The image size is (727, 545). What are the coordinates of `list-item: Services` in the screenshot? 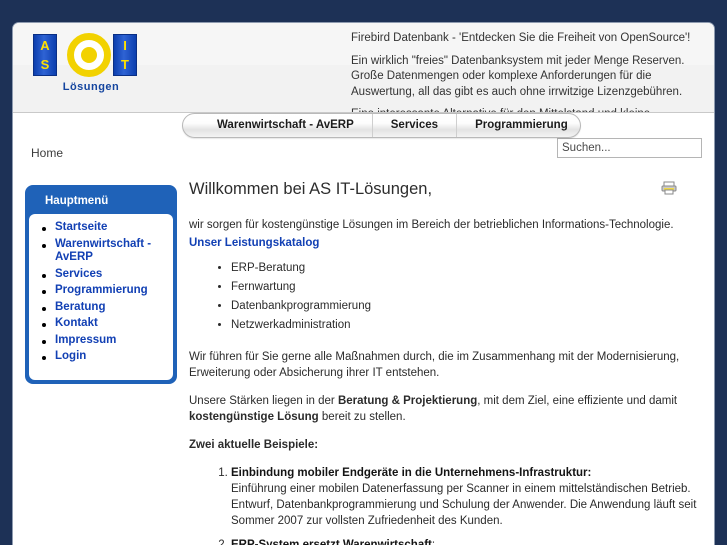 It's located at (101, 275).